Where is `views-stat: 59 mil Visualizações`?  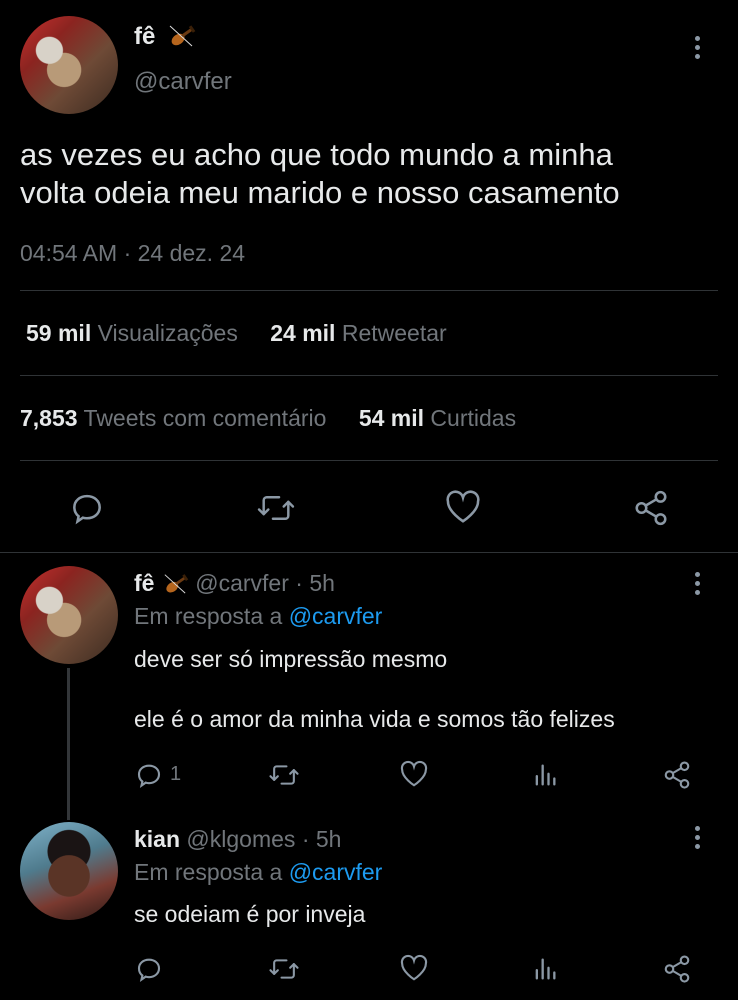 views-stat: 59 mil Visualizações is located at coordinates (132, 333).